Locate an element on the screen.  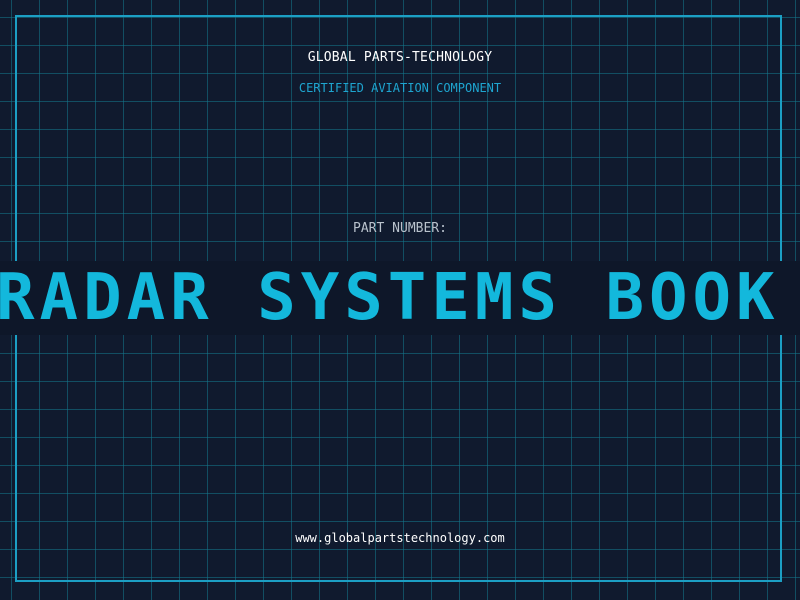
part-number-value: RADAR SYSTEMS BOOK is located at coordinates (390, 298).